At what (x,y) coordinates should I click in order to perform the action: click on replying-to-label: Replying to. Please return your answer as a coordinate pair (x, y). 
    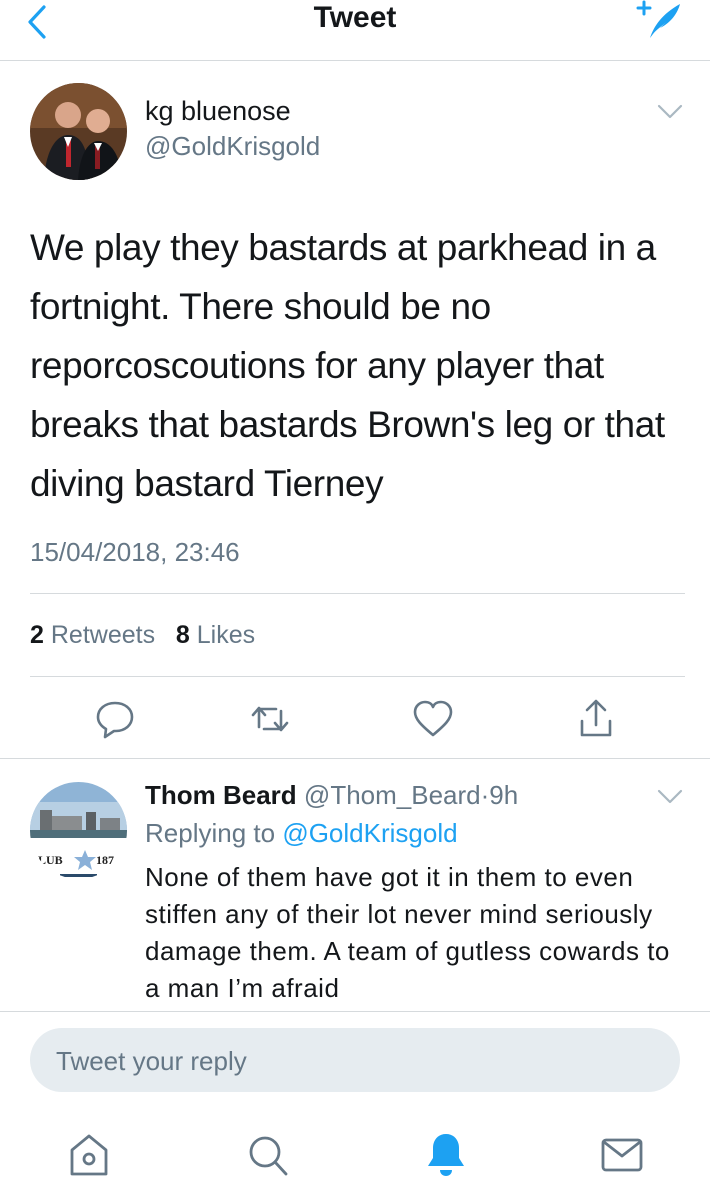
    Looking at the image, I should click on (210, 833).